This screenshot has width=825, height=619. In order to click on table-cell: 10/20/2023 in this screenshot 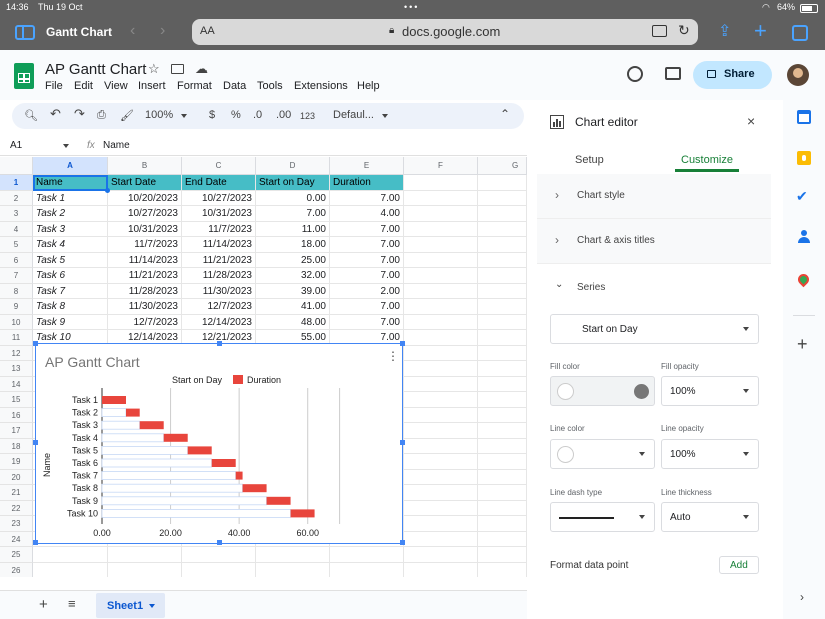, I will do `click(145, 198)`.